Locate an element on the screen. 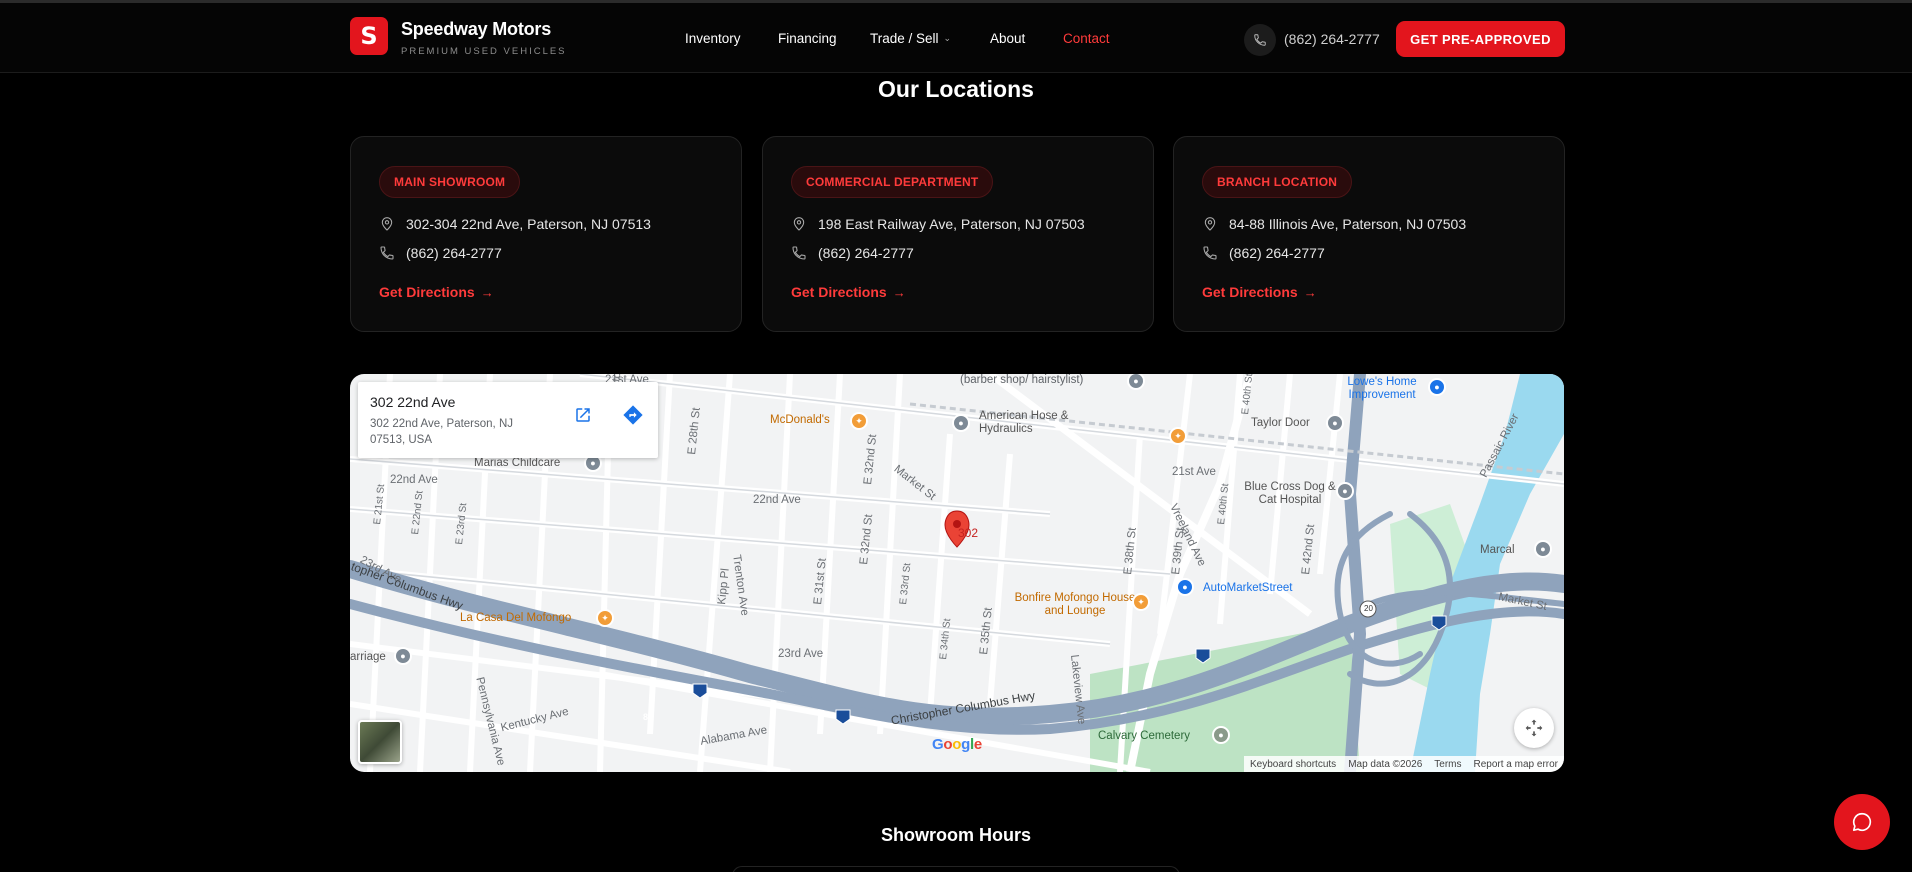 The height and width of the screenshot is (872, 1912). map-label: 21st Ave is located at coordinates (1194, 472).